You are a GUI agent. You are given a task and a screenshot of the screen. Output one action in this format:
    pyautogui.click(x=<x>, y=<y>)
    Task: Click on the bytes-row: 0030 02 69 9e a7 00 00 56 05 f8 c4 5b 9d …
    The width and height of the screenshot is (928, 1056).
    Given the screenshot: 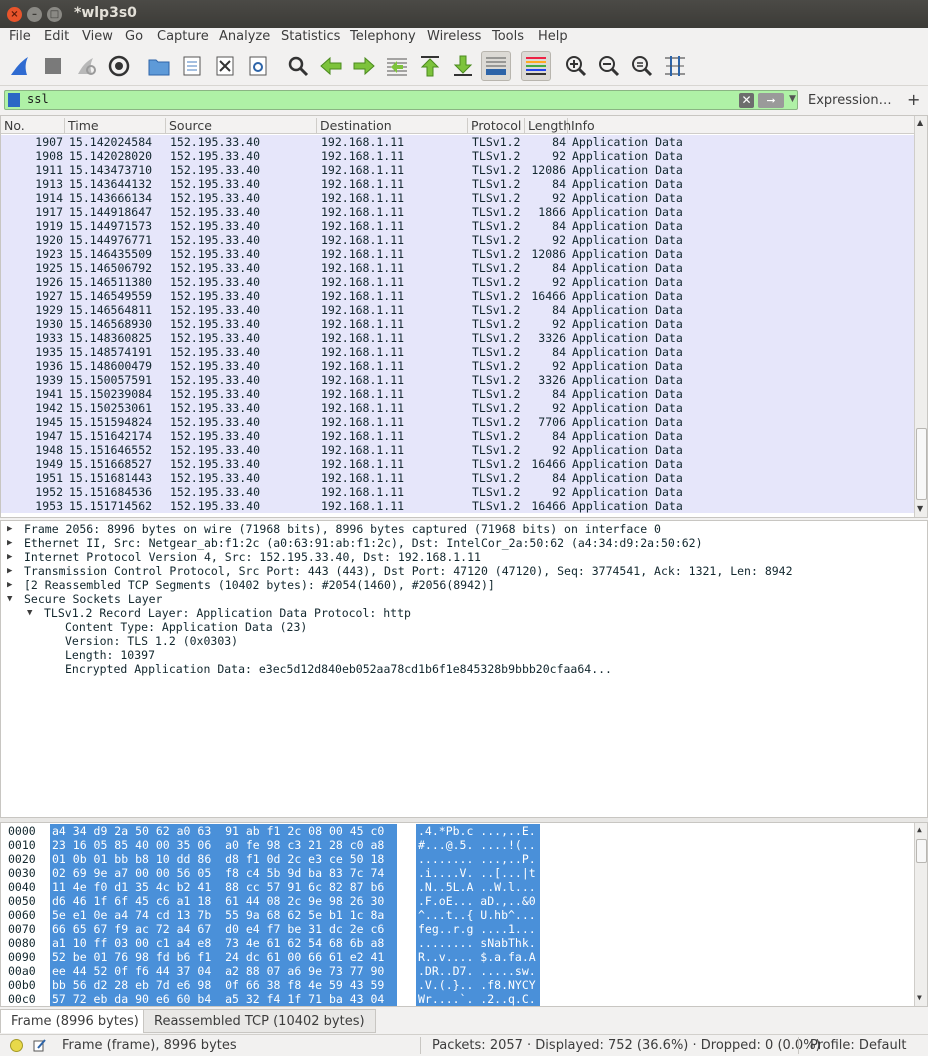 What is the action you would take?
    pyautogui.click(x=458, y=873)
    